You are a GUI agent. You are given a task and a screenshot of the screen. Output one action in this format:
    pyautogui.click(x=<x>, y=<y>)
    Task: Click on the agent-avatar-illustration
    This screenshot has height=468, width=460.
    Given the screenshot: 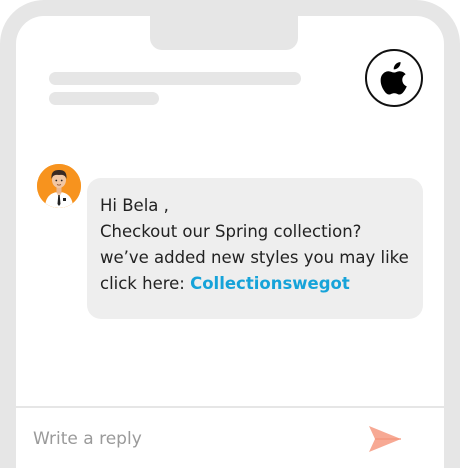 What is the action you would take?
    pyautogui.click(x=59, y=186)
    